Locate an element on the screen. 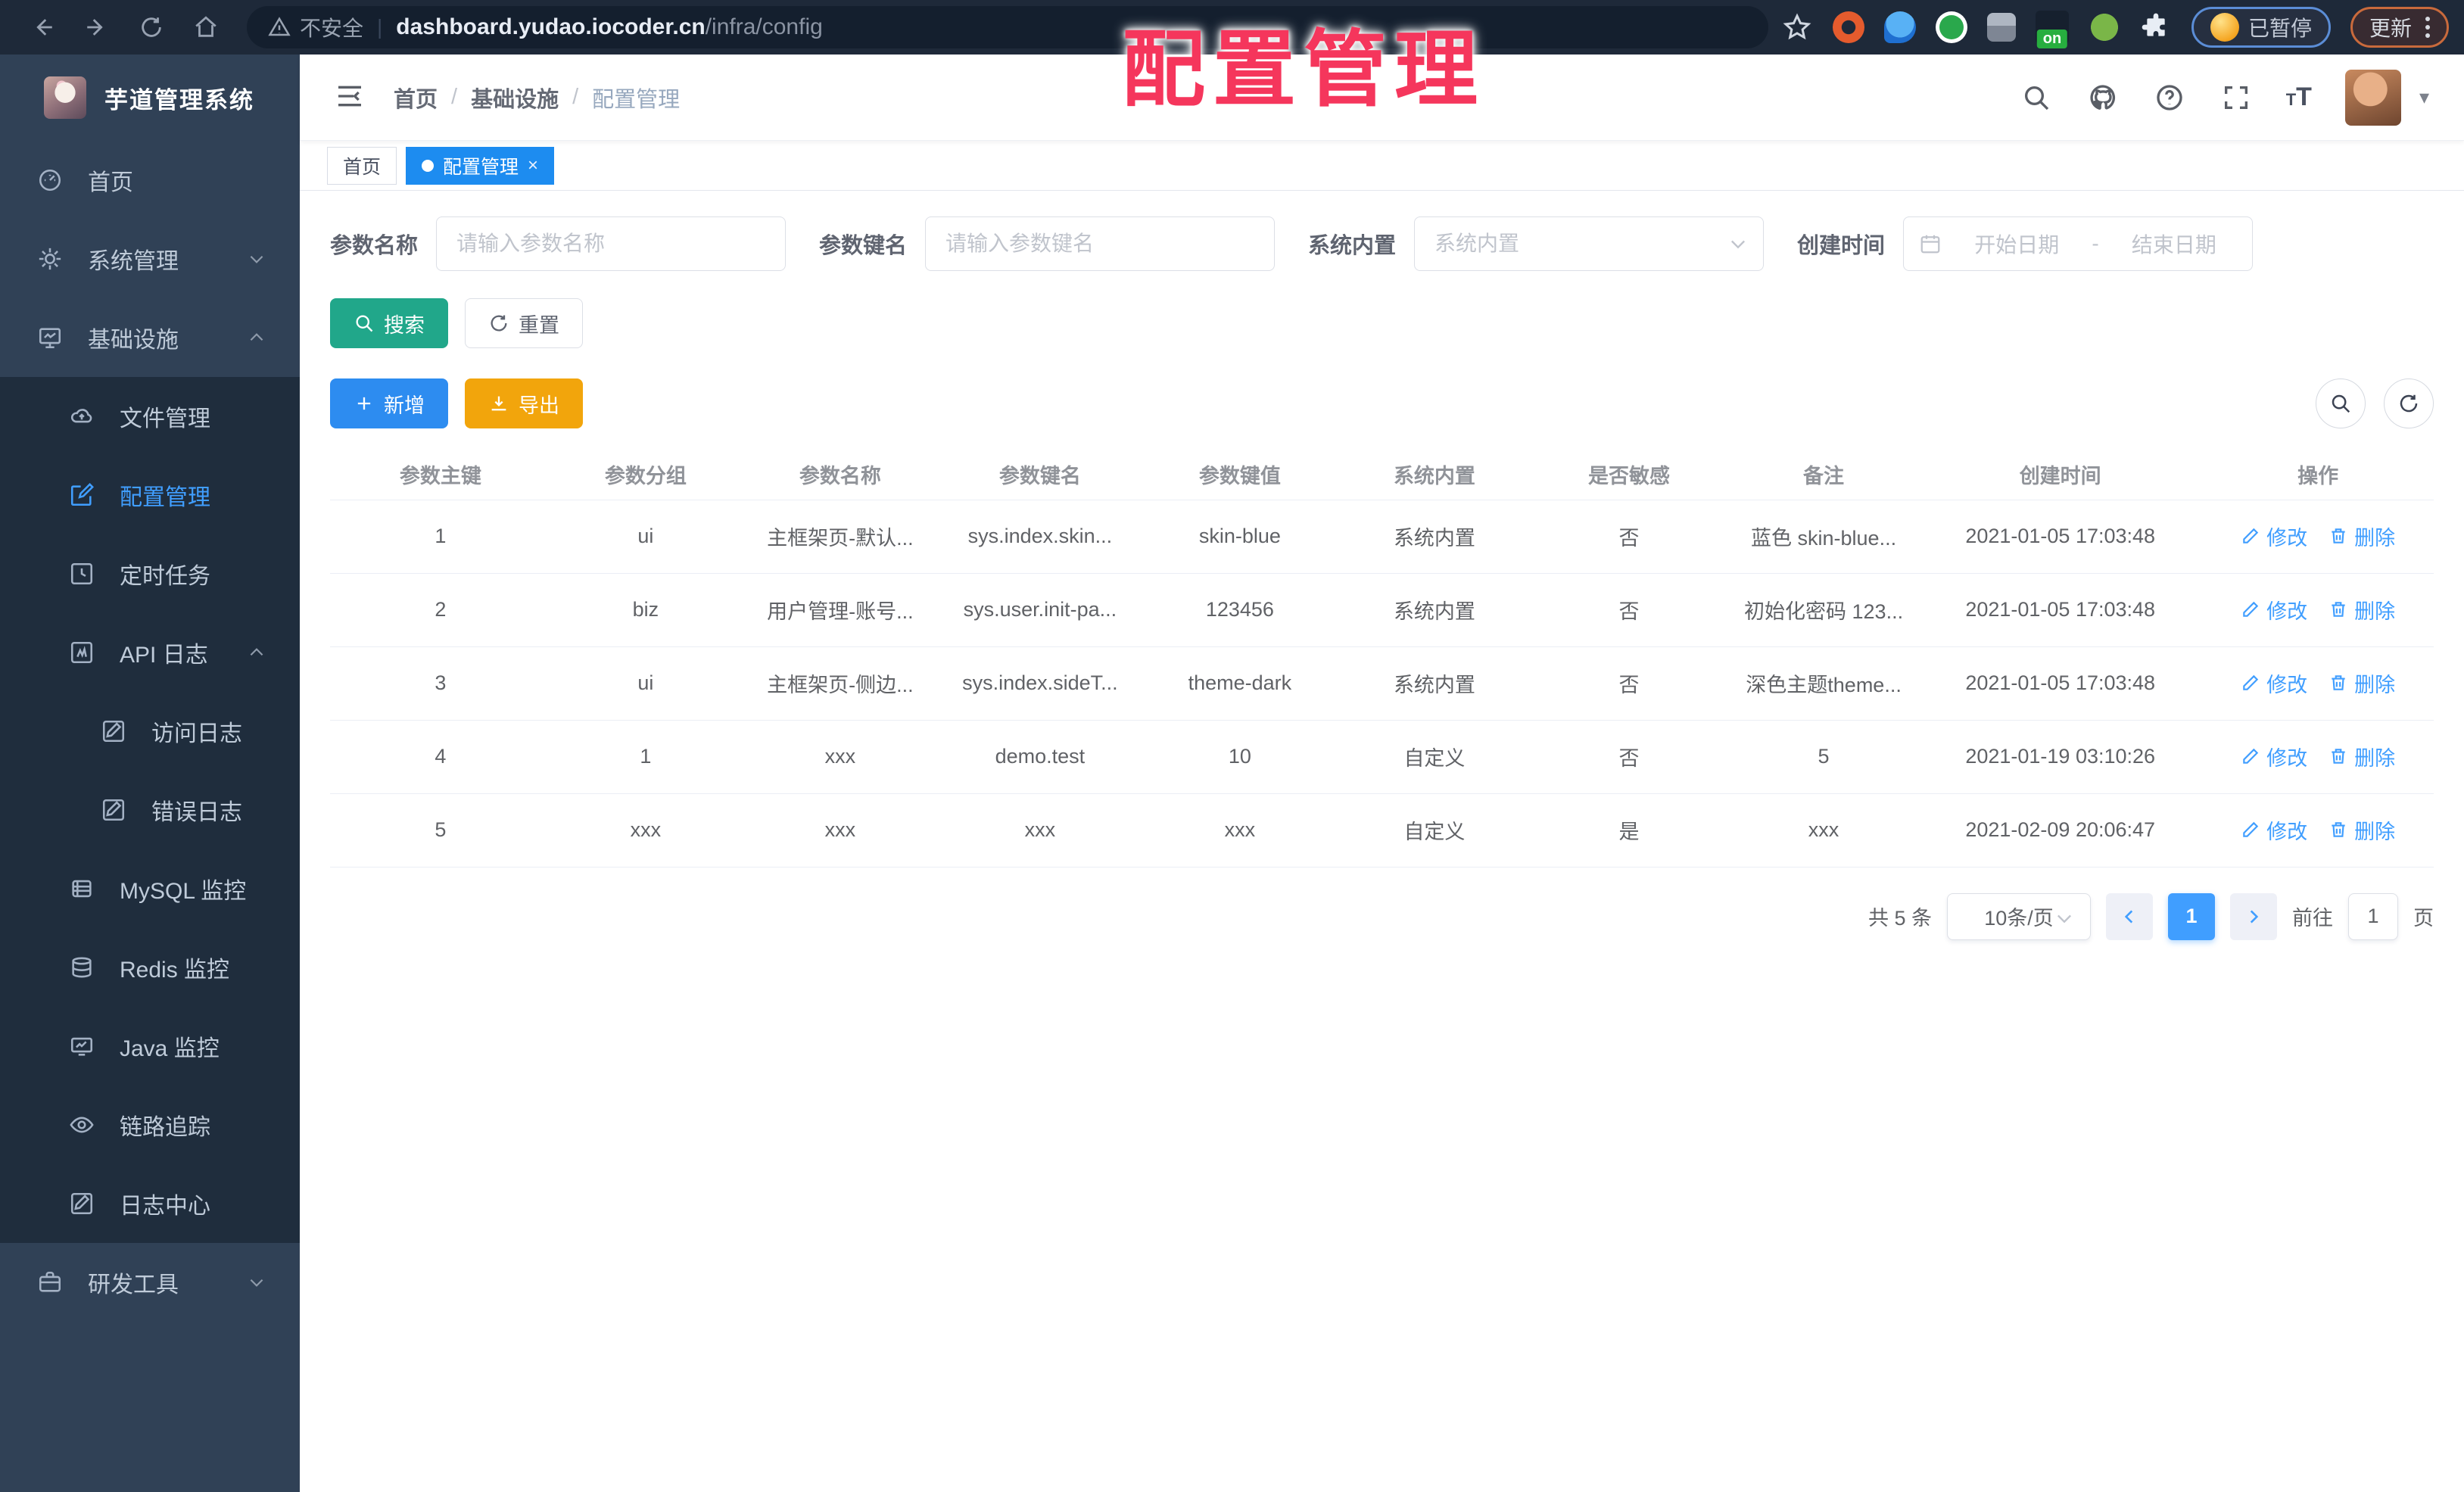 The height and width of the screenshot is (1492, 2464). sidebar-collapse-icon is located at coordinates (351, 97).